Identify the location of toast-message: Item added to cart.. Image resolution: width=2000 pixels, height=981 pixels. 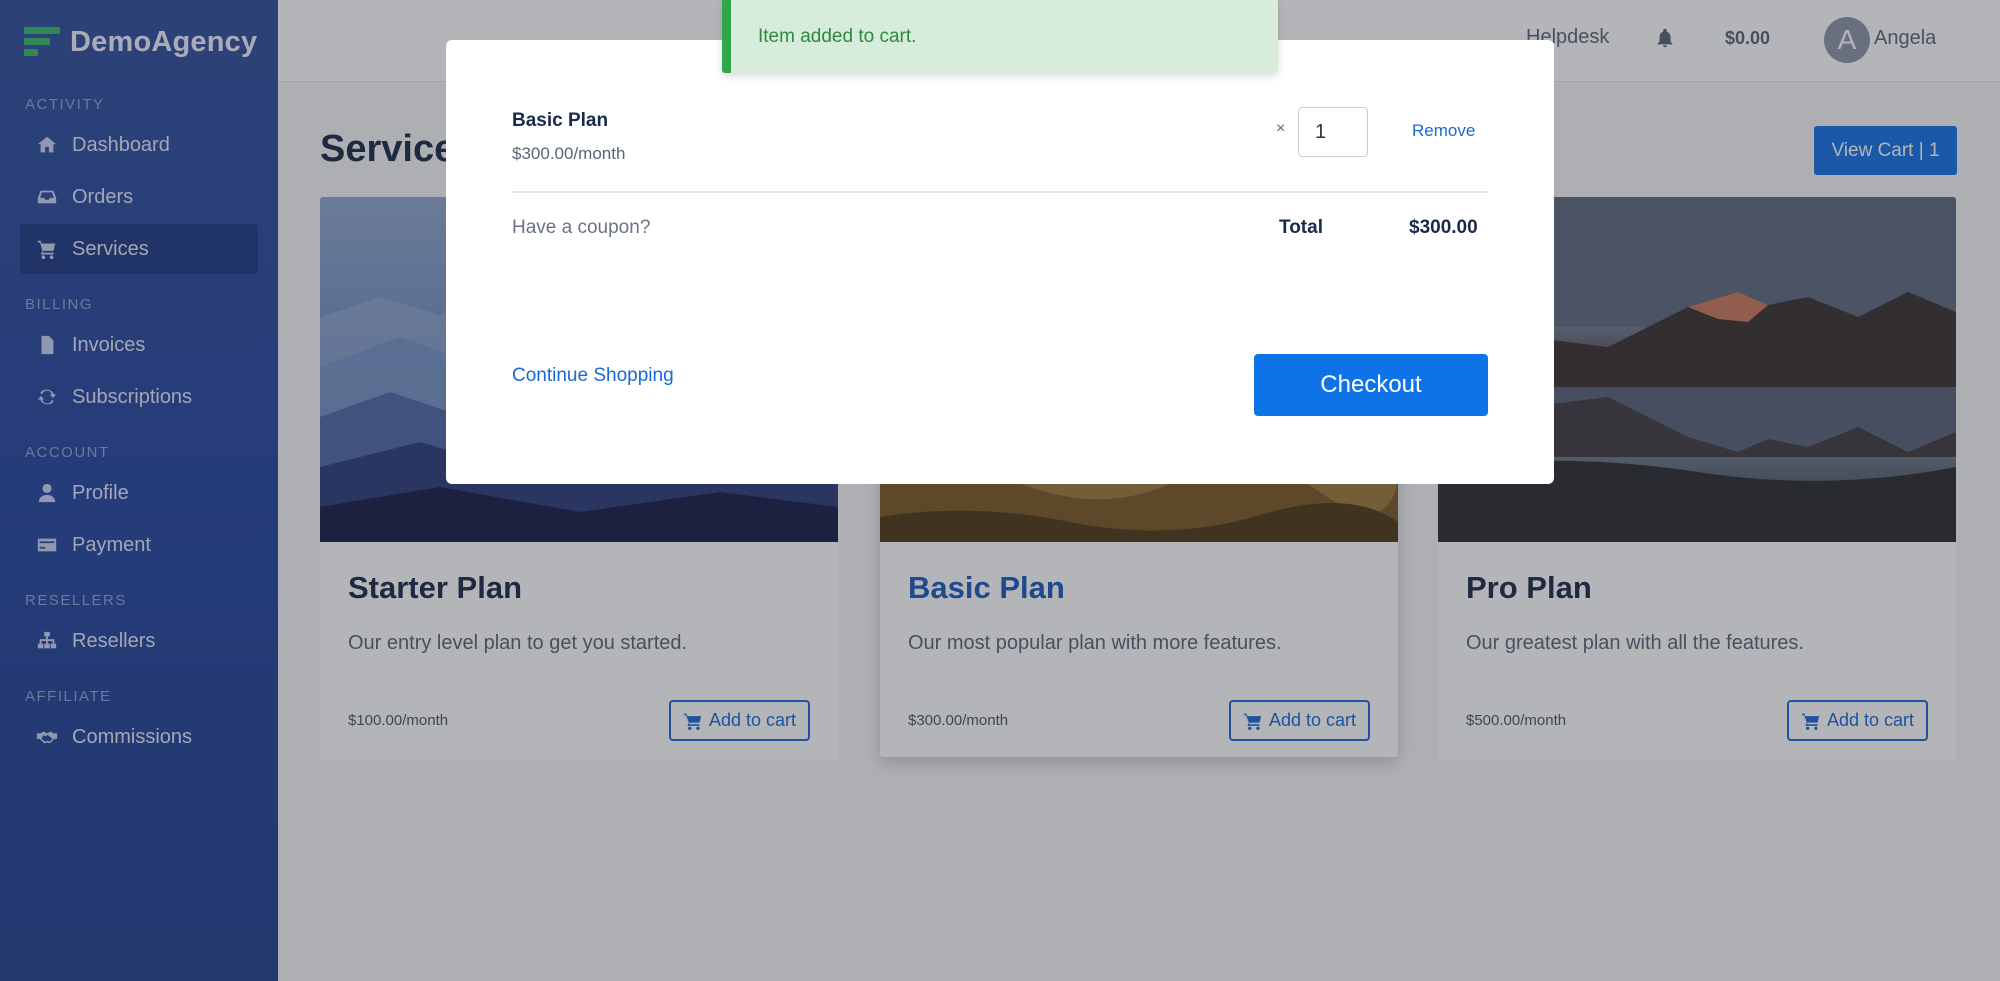
(837, 36).